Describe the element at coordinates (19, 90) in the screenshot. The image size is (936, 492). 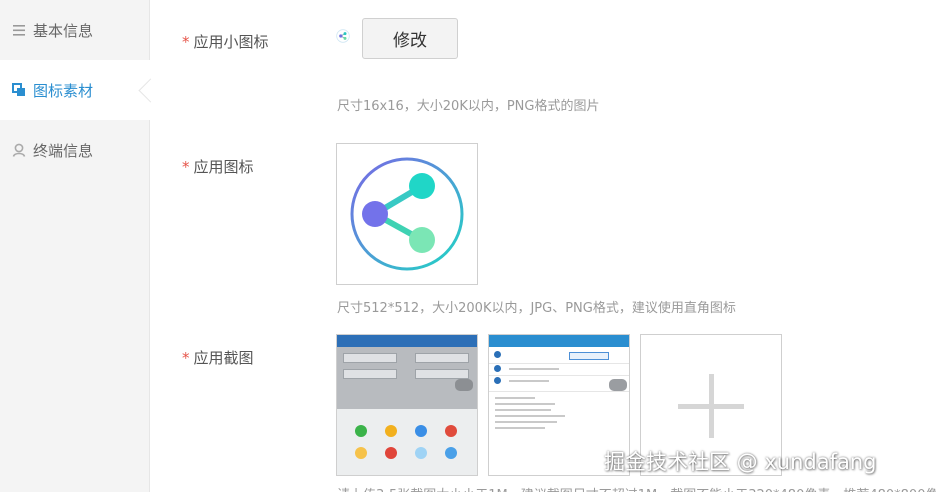
I see `image-copy-icon` at that location.